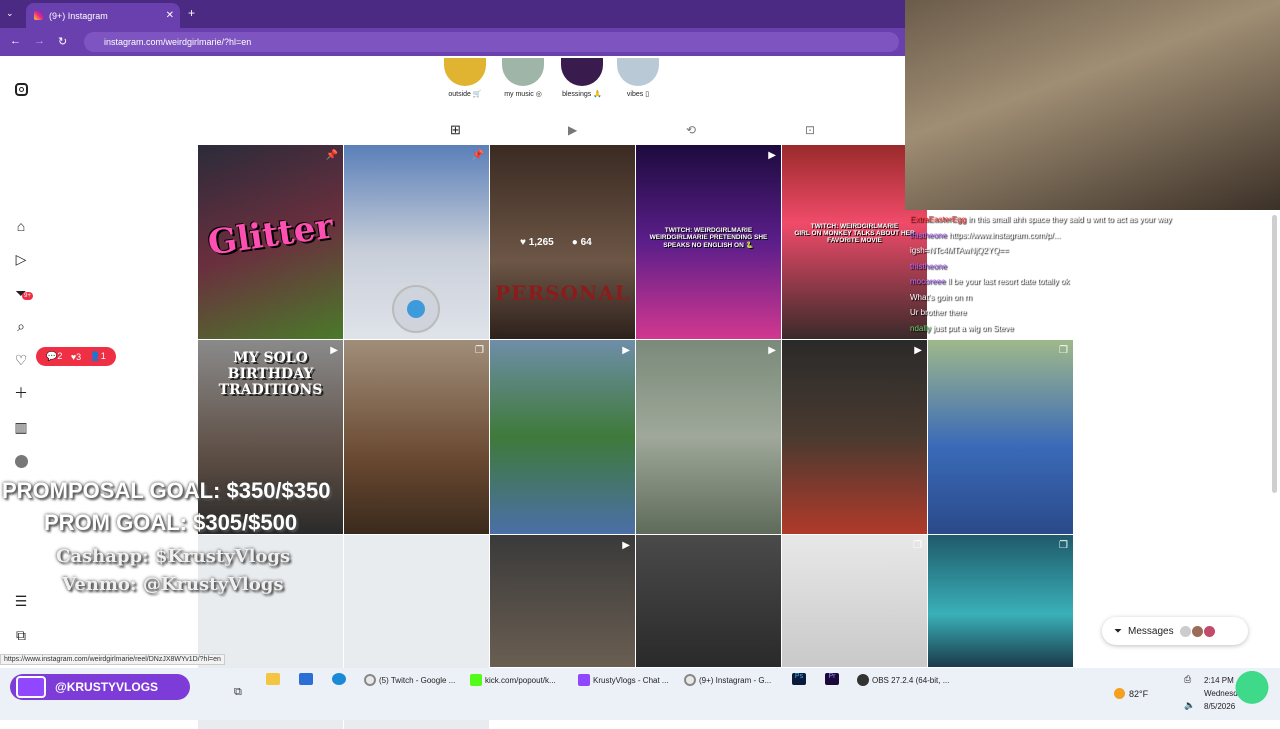 The image size is (1280, 729). What do you see at coordinates (27, 296) in the screenshot?
I see `notification-badge: 9+` at bounding box center [27, 296].